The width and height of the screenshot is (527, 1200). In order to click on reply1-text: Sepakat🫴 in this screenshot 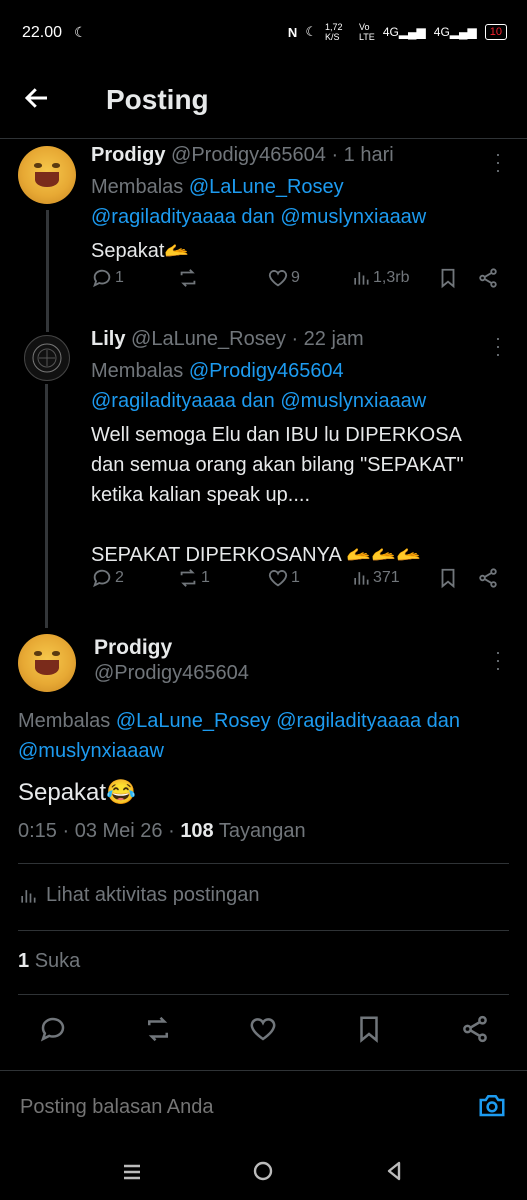, I will do `click(140, 251)`.